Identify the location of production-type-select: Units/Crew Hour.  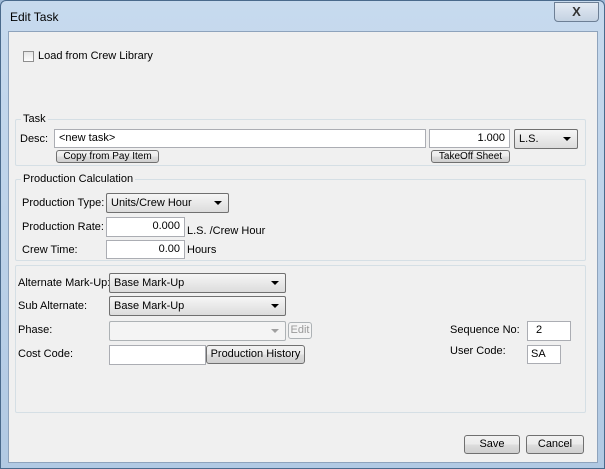
(167, 203).